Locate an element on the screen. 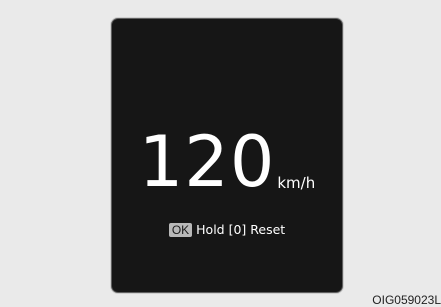 This screenshot has height=307, width=441. figure-code-label: OIG059023L is located at coordinates (406, 300).